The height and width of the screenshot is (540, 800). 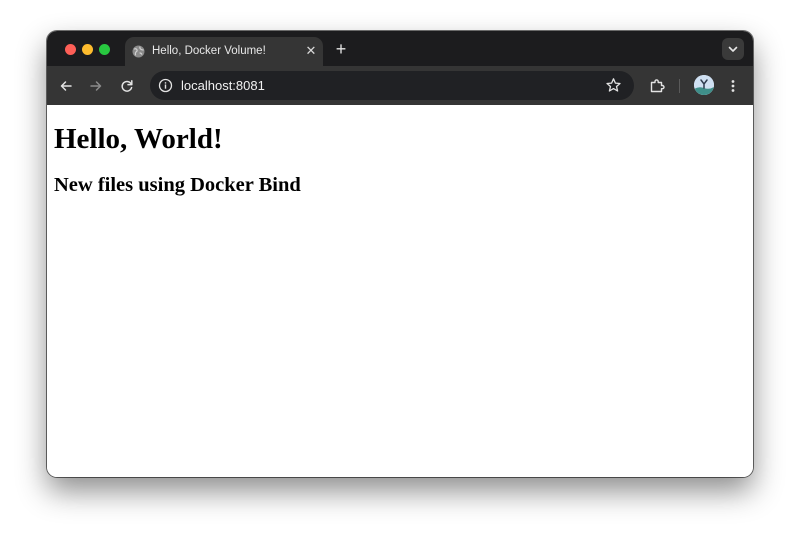 I want to click on minimize-window-button, so click(x=87, y=49).